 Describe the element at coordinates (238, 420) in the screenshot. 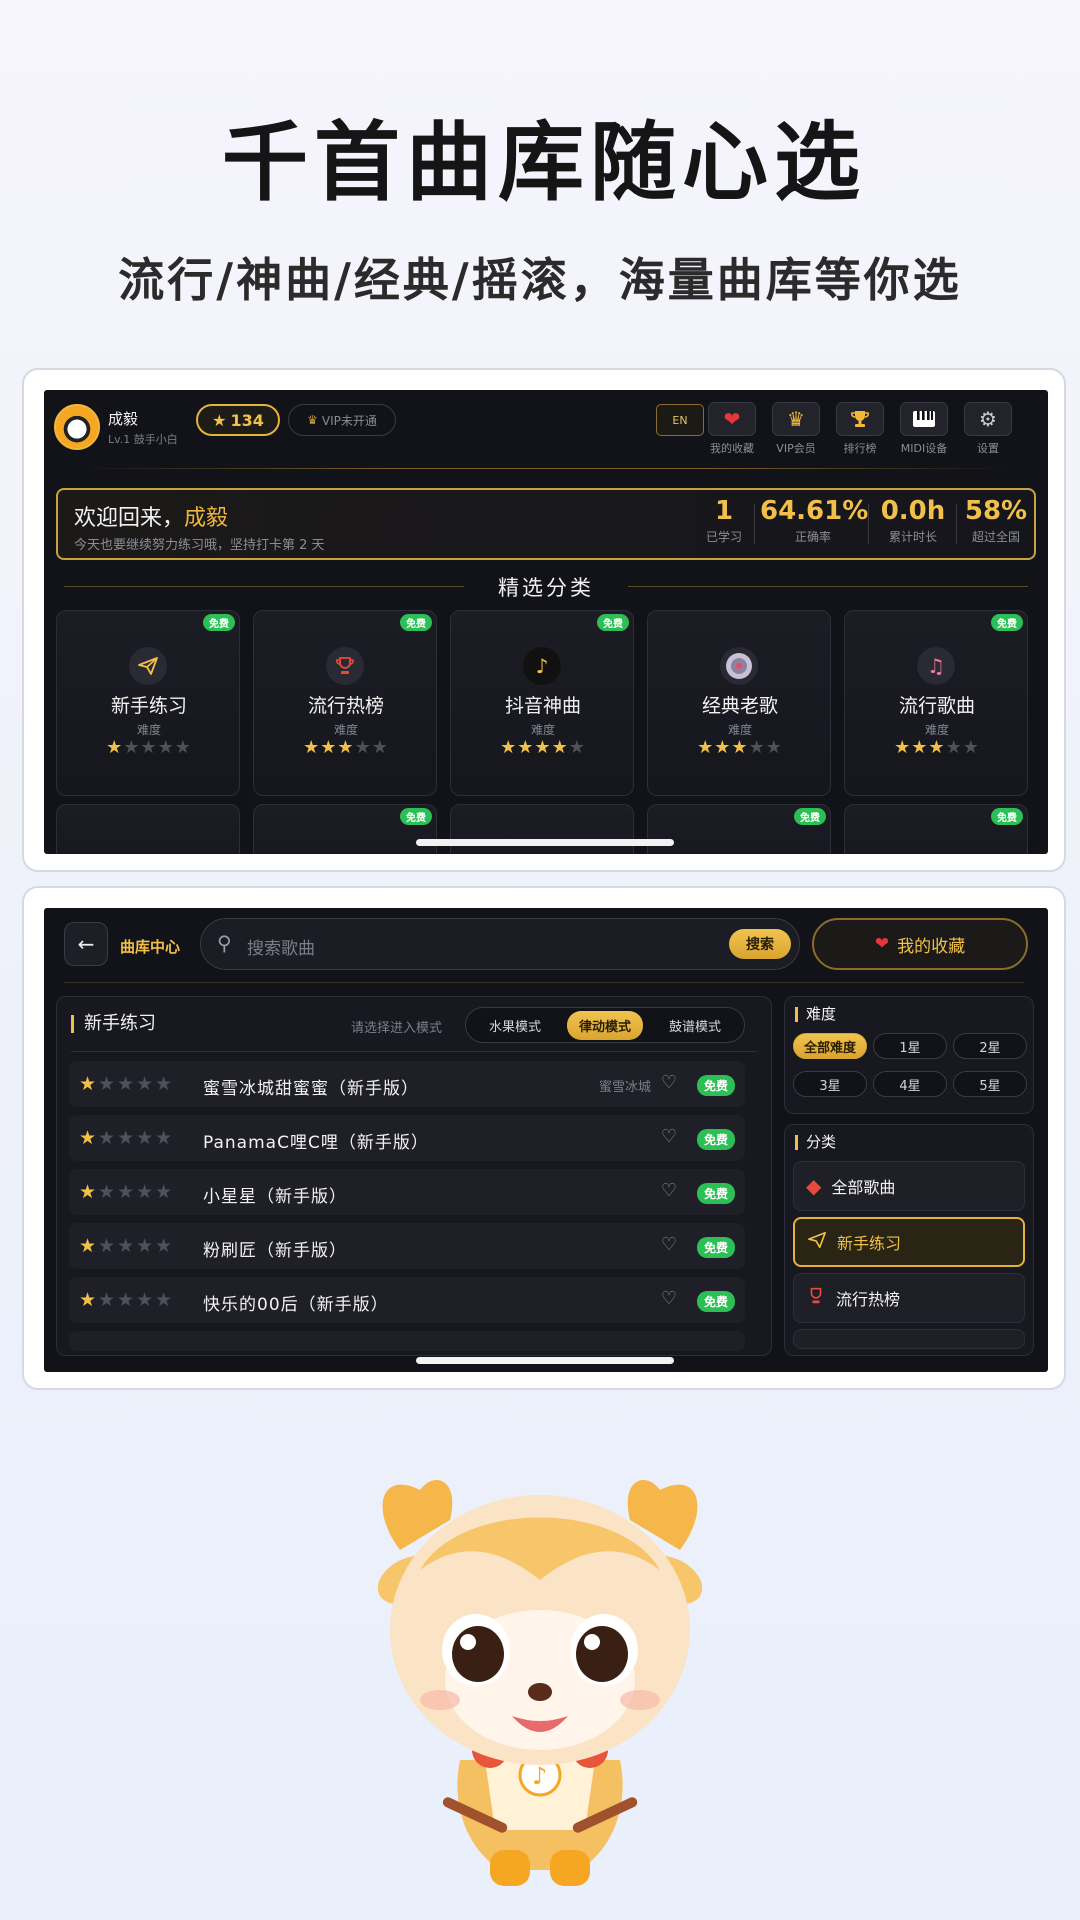

I see `star-count-badge: ★ 134` at that location.